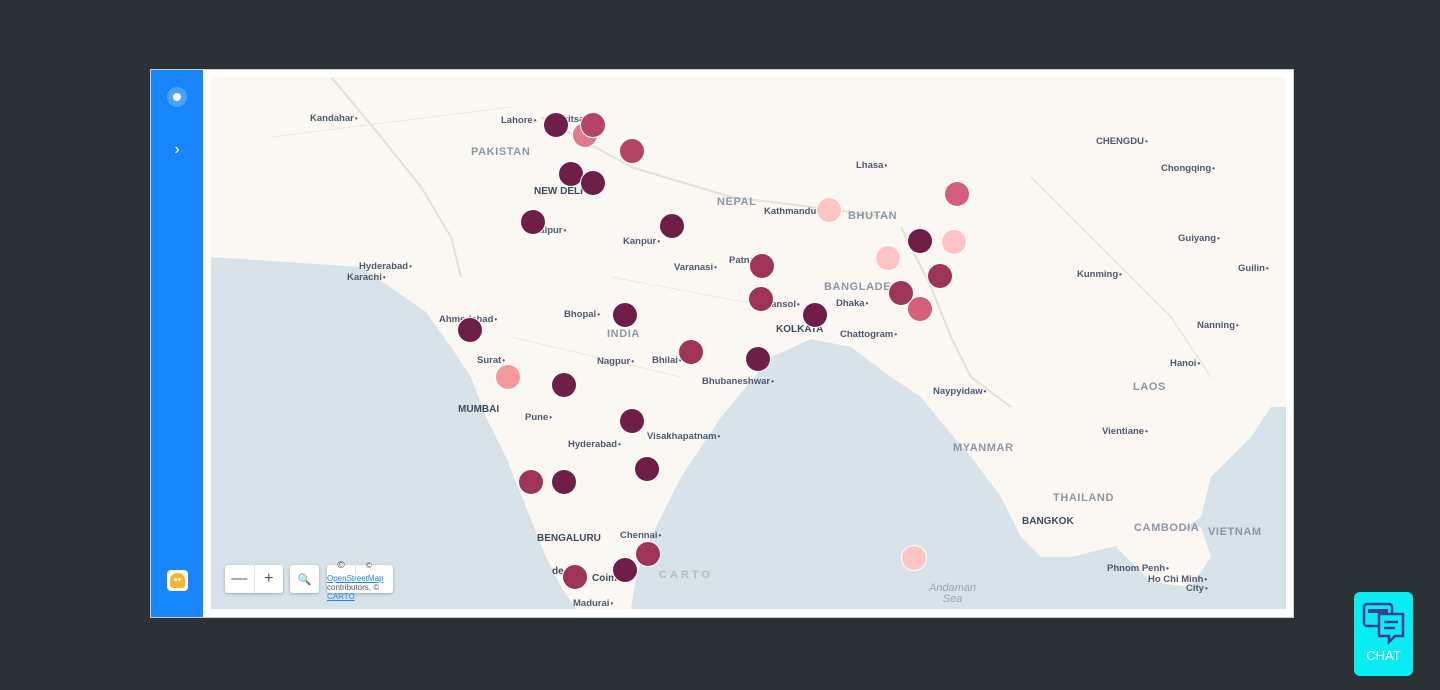  I want to click on city-label: Phnom Penh, so click(1138, 569).